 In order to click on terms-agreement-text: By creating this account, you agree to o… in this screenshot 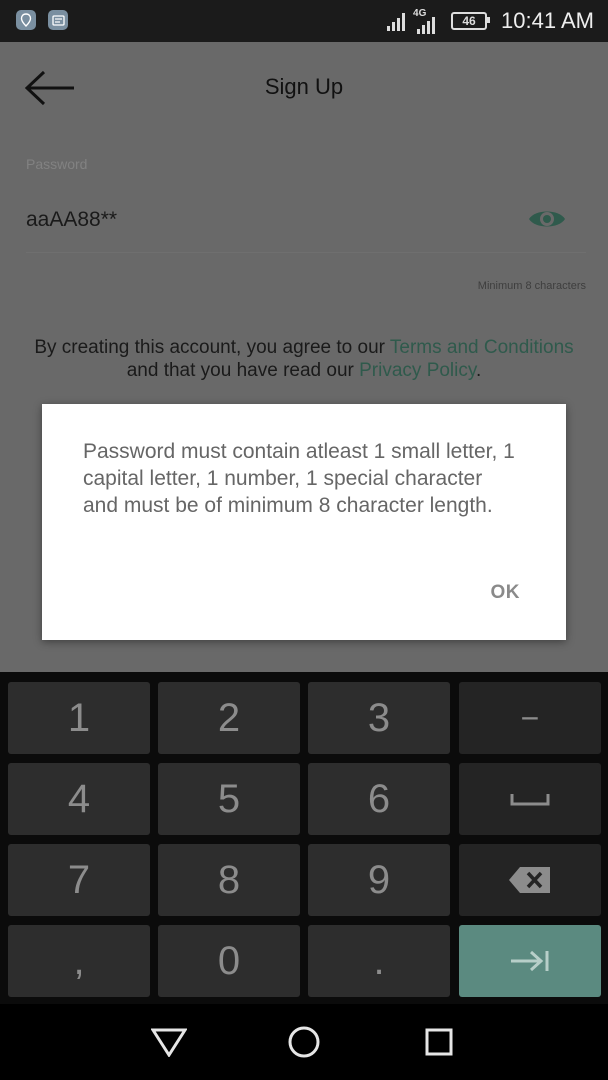, I will do `click(304, 359)`.